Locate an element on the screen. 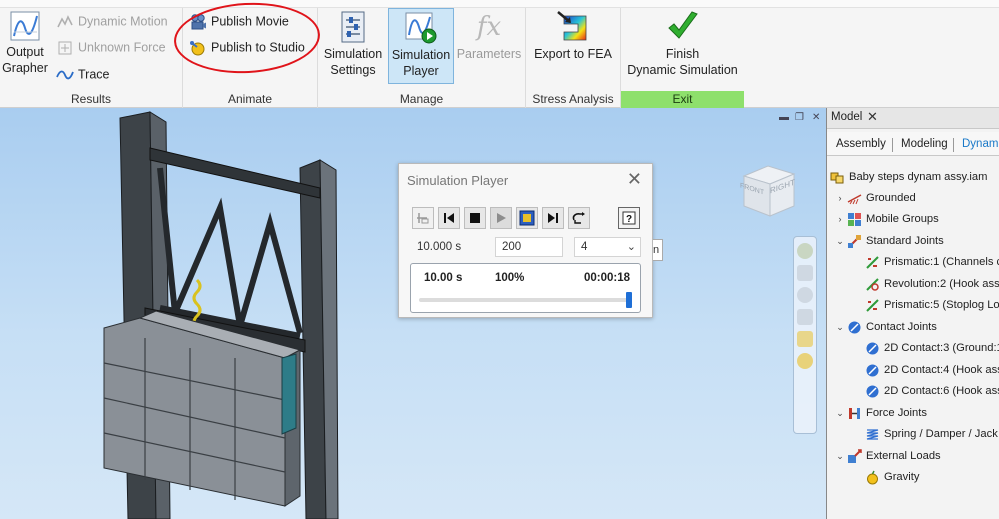 This screenshot has height=519, width=999. dialog-close-icon: ✕ is located at coordinates (634, 179).